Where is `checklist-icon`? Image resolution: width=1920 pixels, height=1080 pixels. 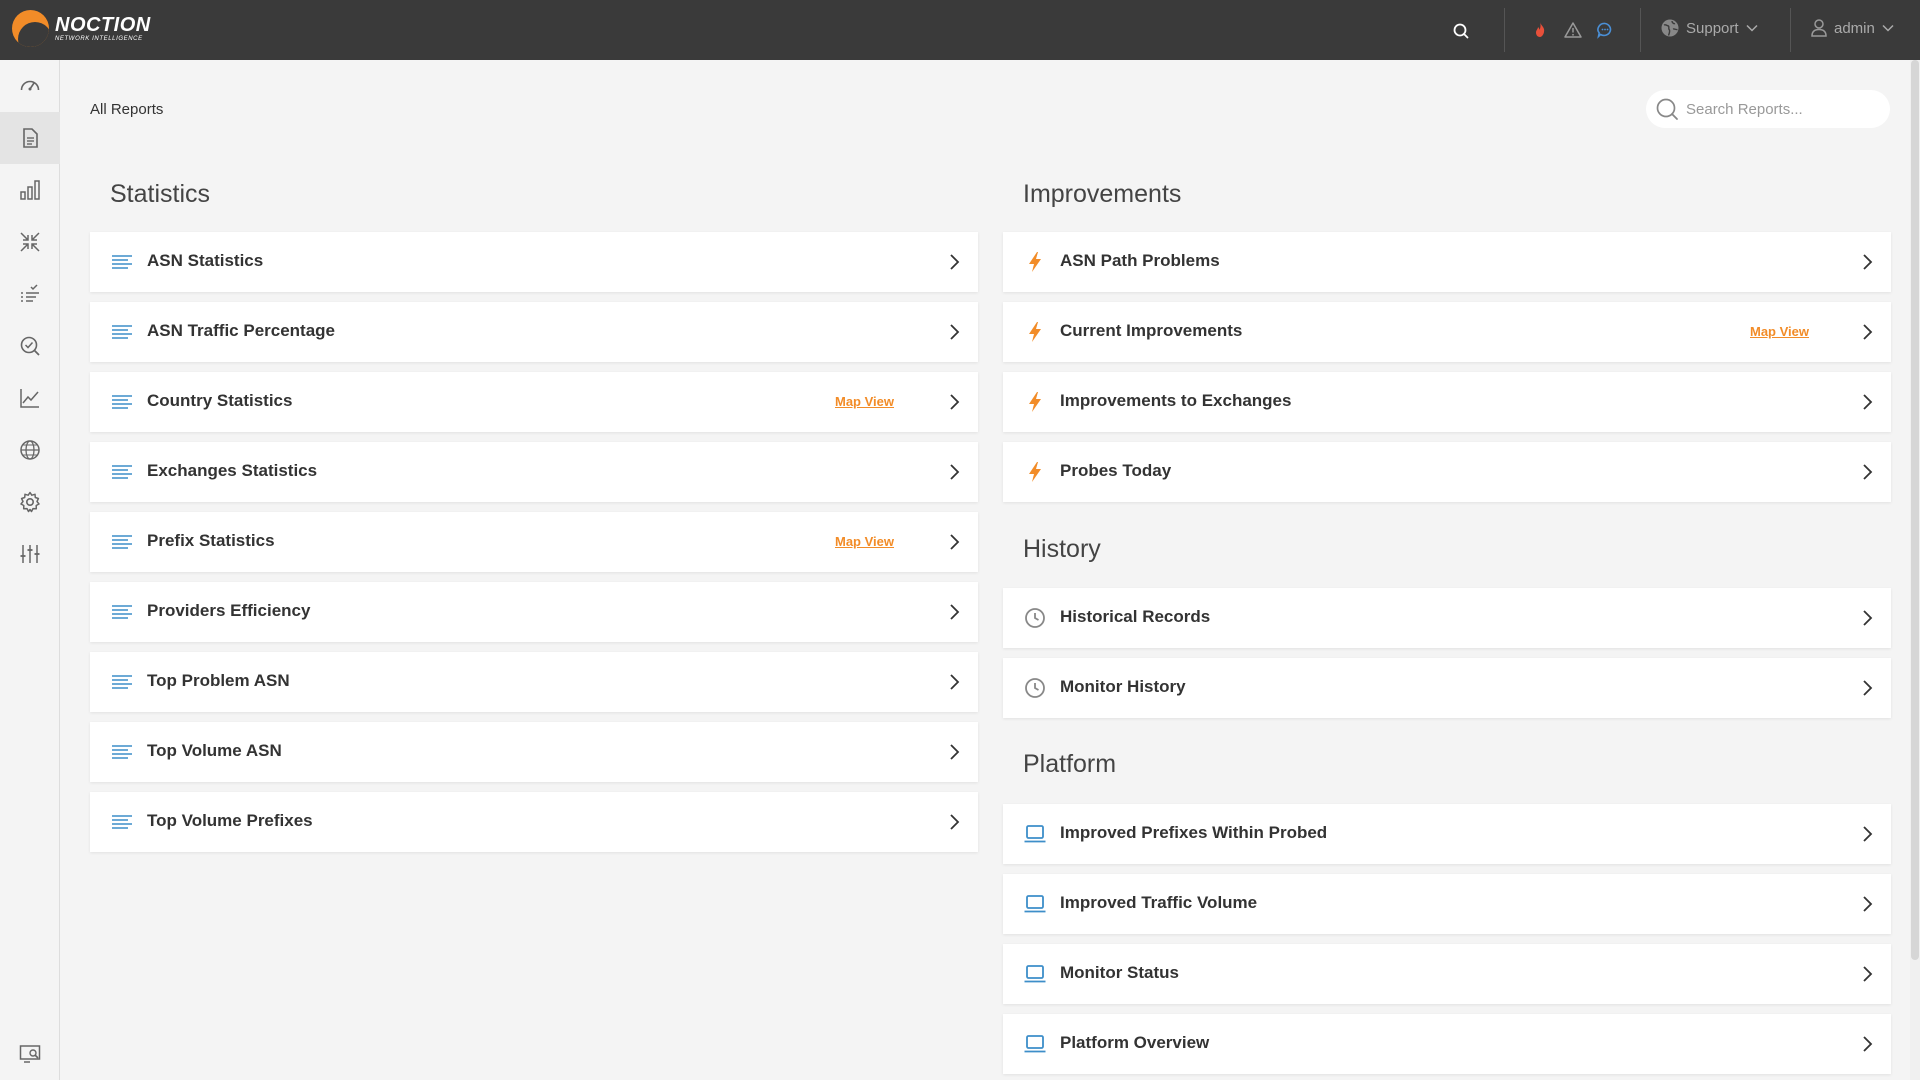
checklist-icon is located at coordinates (30, 293).